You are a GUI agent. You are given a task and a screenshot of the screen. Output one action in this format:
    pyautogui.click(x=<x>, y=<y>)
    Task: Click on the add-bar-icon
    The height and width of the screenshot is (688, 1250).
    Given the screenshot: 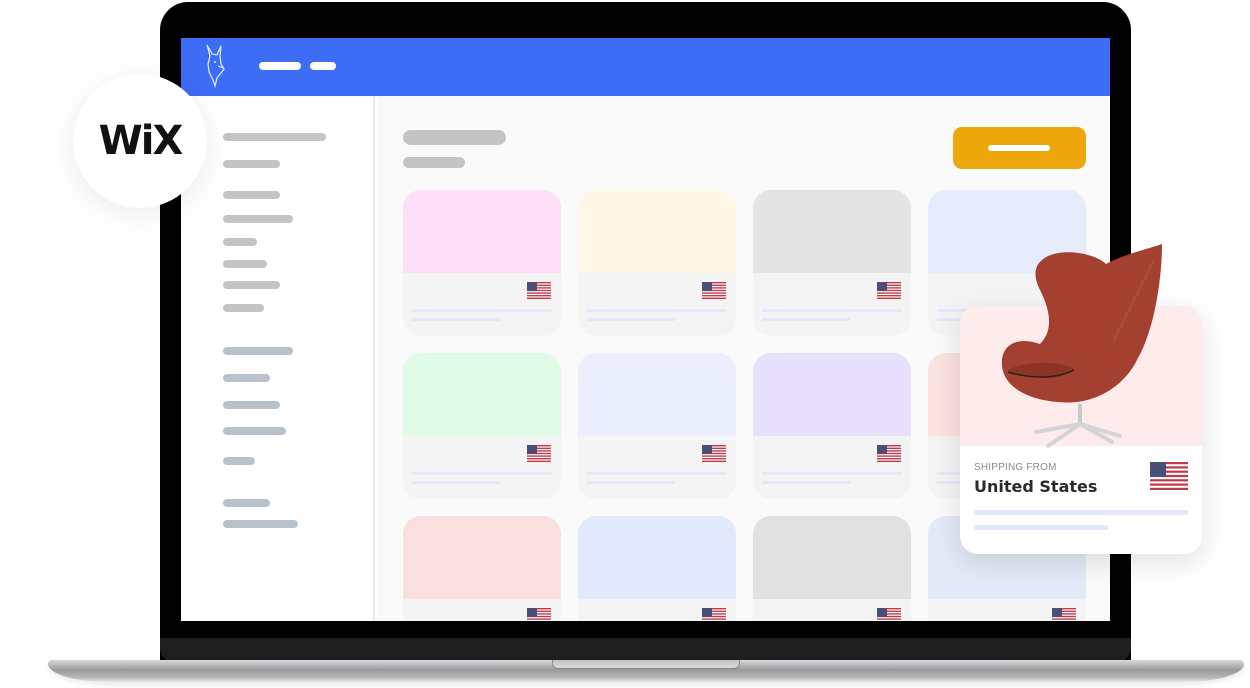 What is the action you would take?
    pyautogui.click(x=1019, y=148)
    